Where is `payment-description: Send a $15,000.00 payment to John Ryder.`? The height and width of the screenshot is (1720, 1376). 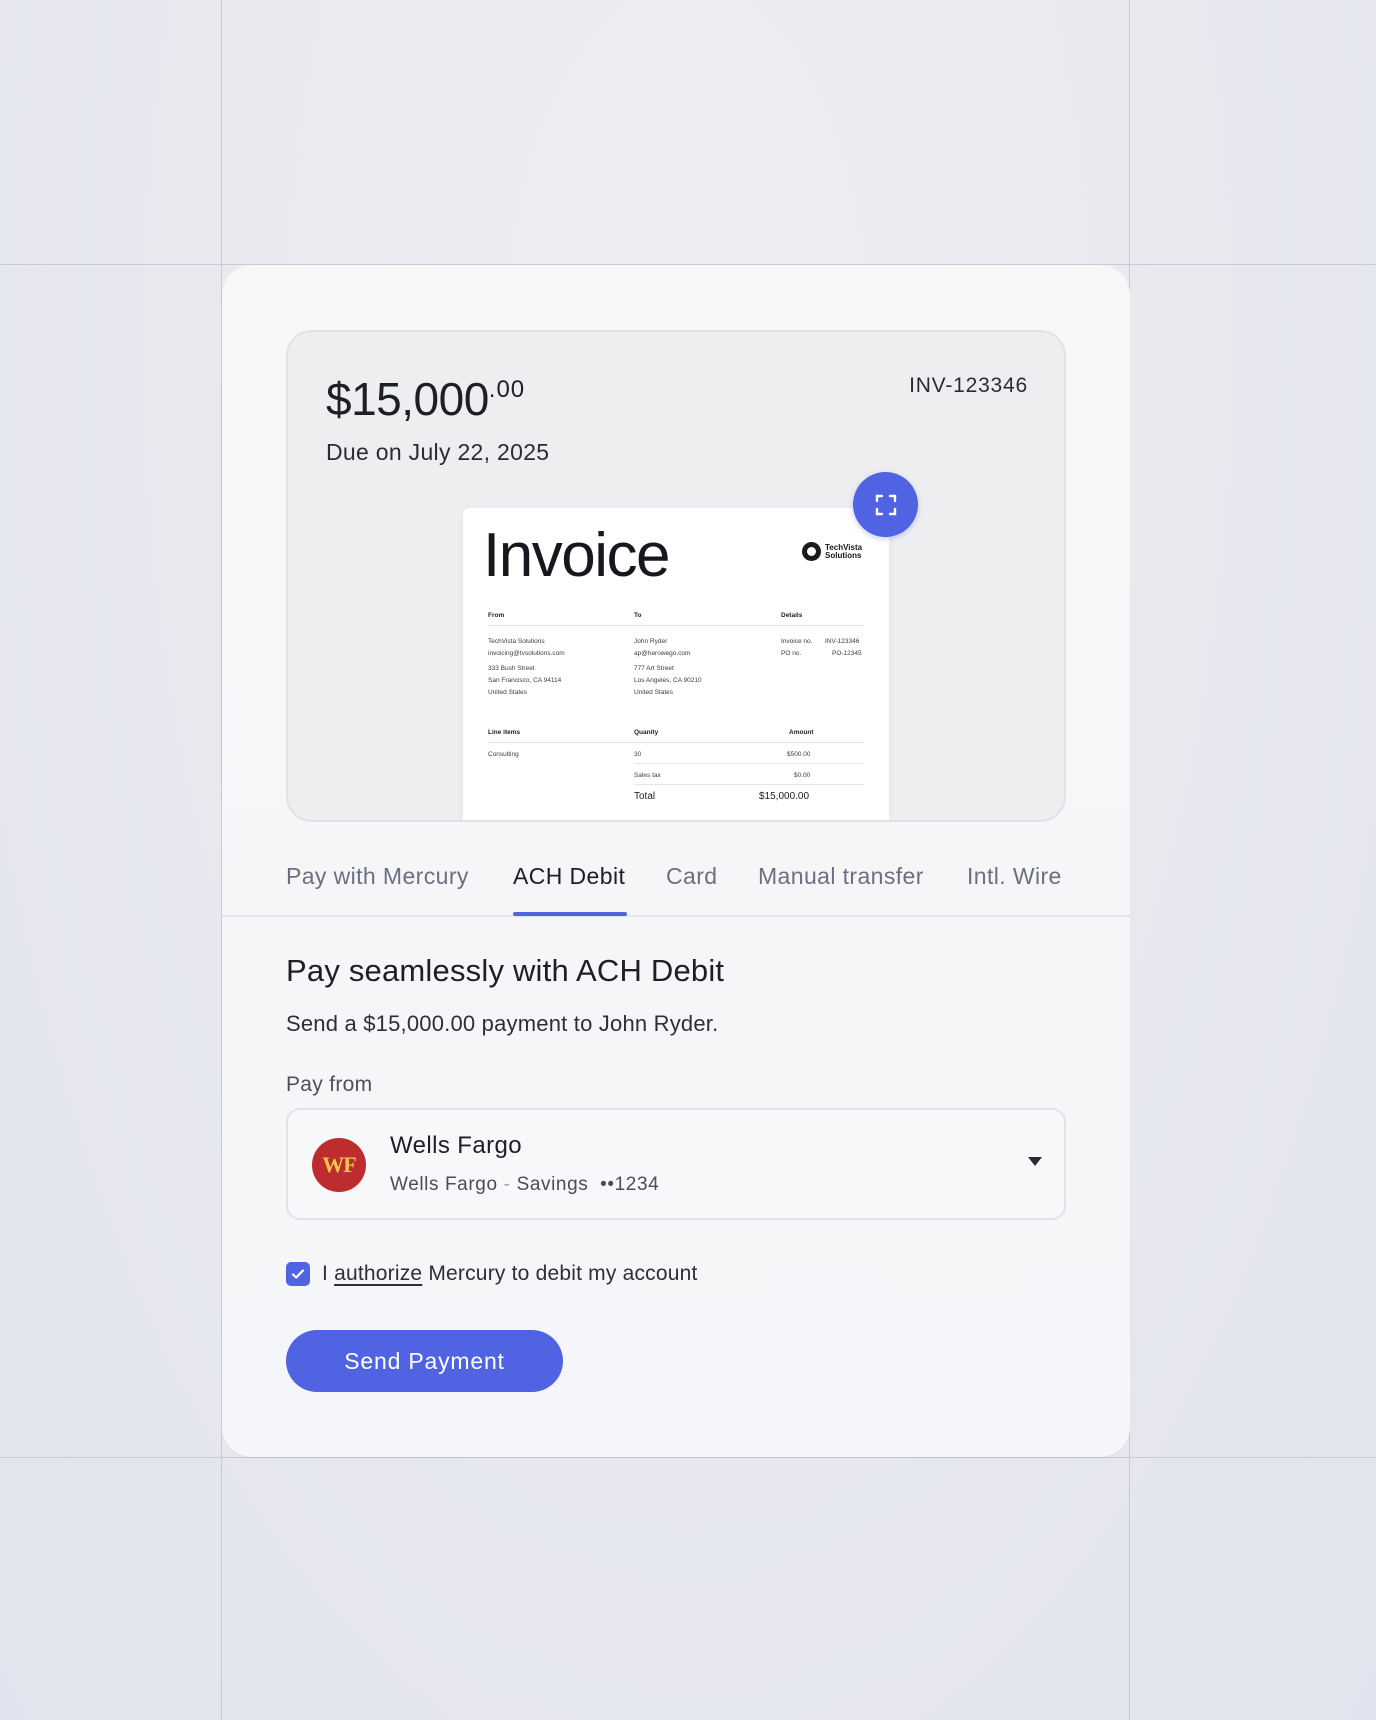
payment-description: Send a $15,000.00 payment to John Ryder. is located at coordinates (502, 1023).